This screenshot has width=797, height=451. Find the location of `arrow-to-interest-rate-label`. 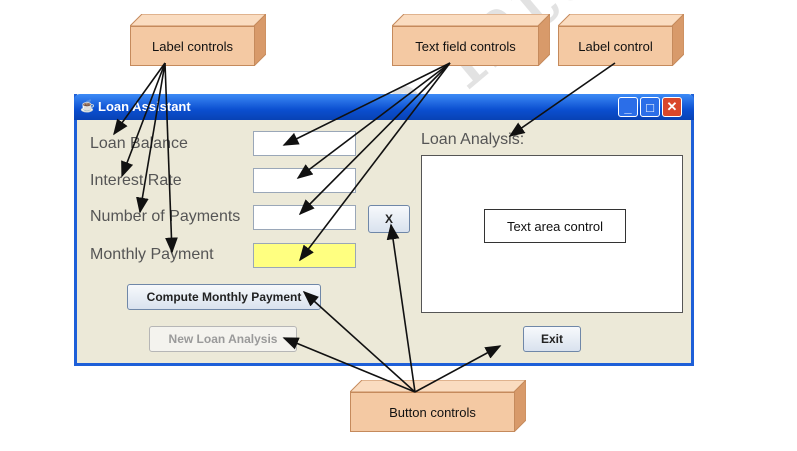

arrow-to-interest-rate-label is located at coordinates (143, 120).